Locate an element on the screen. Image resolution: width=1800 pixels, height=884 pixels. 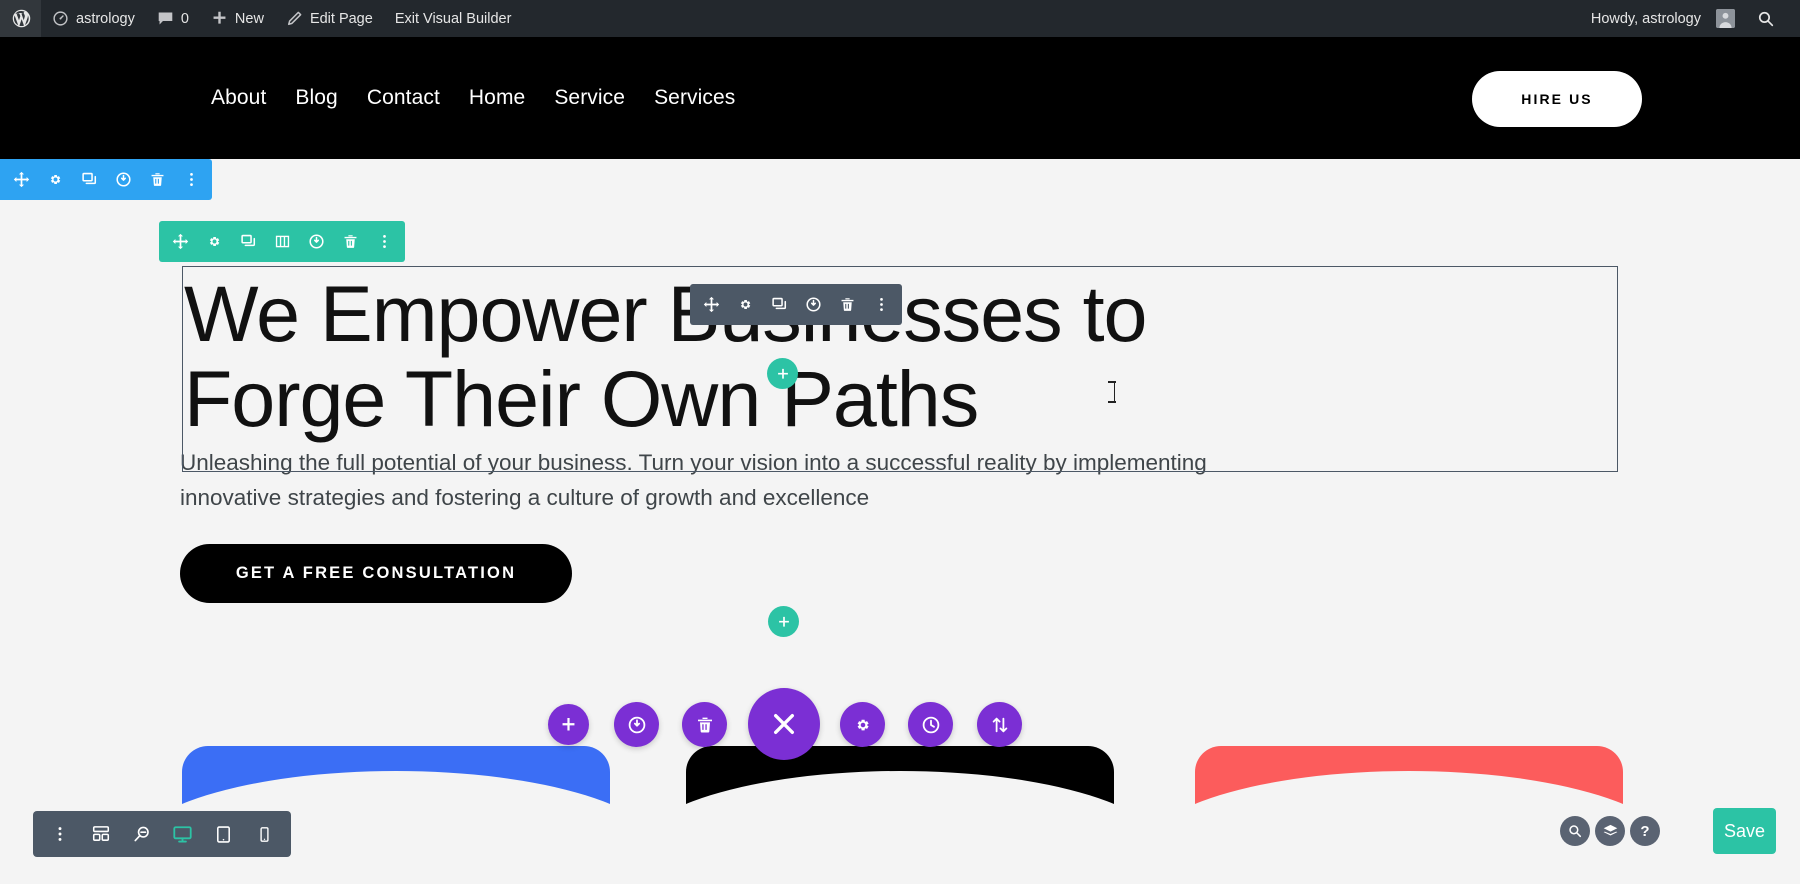
row-move-button is located at coordinates (180, 241).